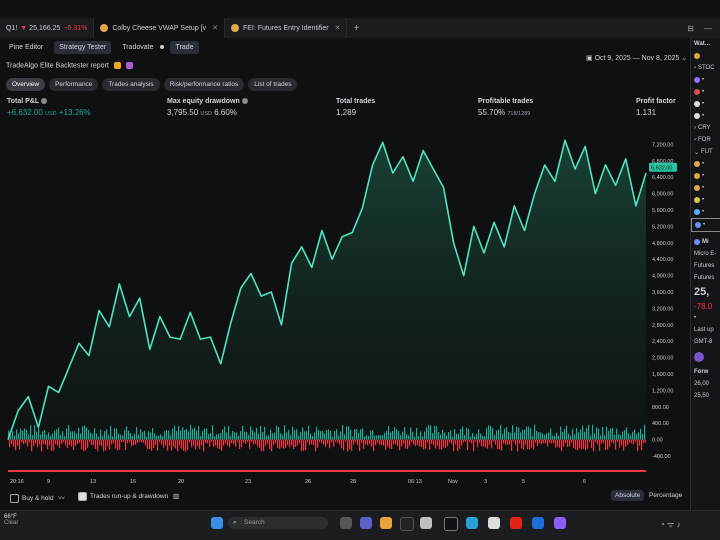  I want to click on store-icon, so click(426, 523).